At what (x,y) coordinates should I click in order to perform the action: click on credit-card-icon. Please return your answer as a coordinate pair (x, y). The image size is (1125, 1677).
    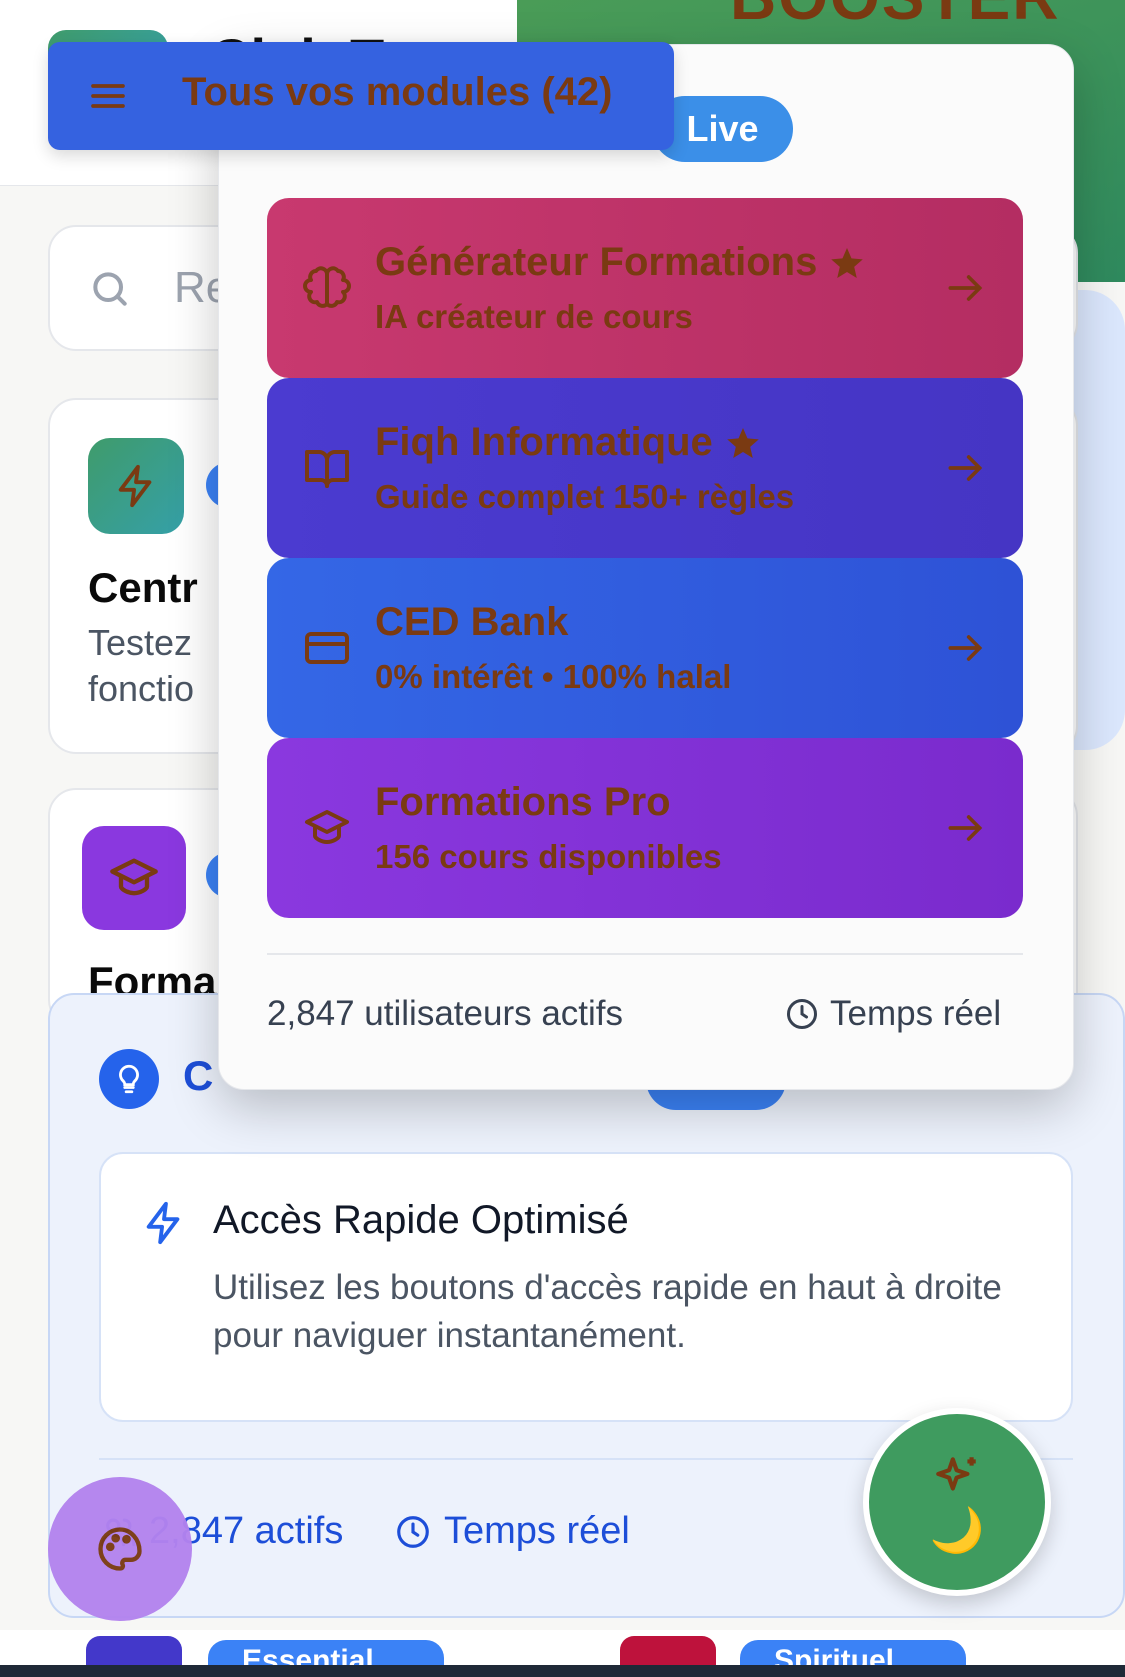
    Looking at the image, I should click on (327, 648).